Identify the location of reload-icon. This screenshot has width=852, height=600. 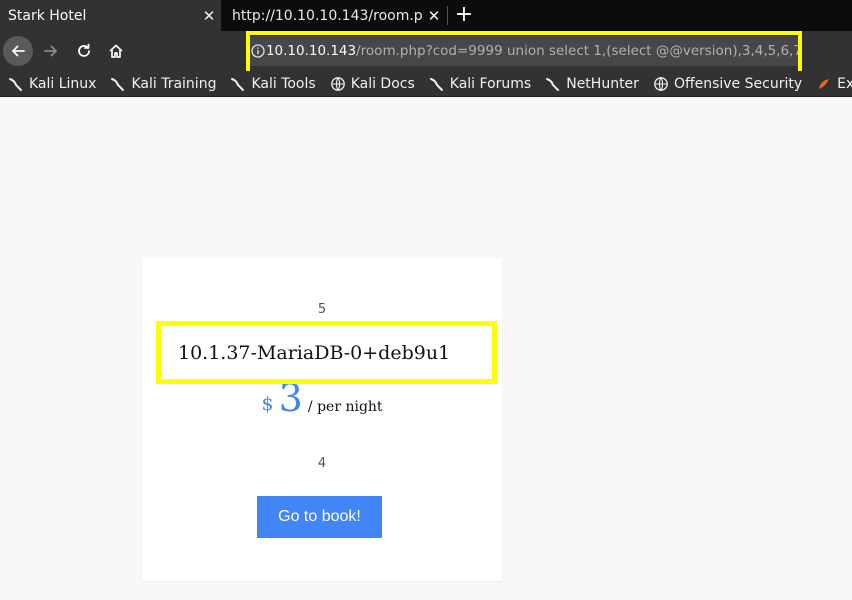
(84, 50).